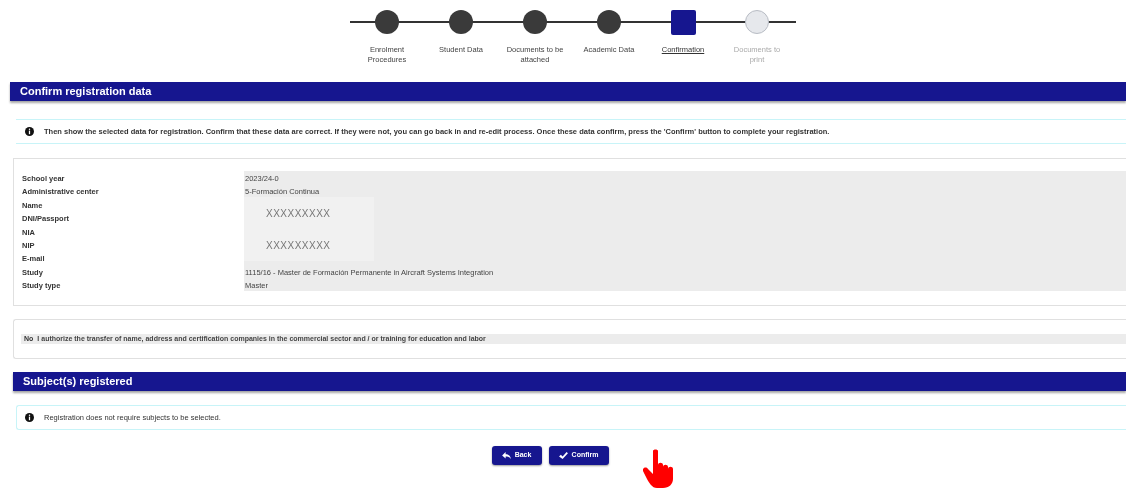  I want to click on section-header: Subject(s) registered, so click(569, 381).